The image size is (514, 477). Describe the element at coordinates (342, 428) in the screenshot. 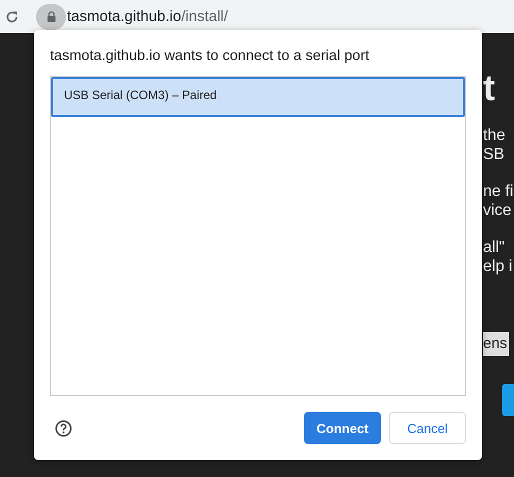

I see `connect-button: Connect` at that location.